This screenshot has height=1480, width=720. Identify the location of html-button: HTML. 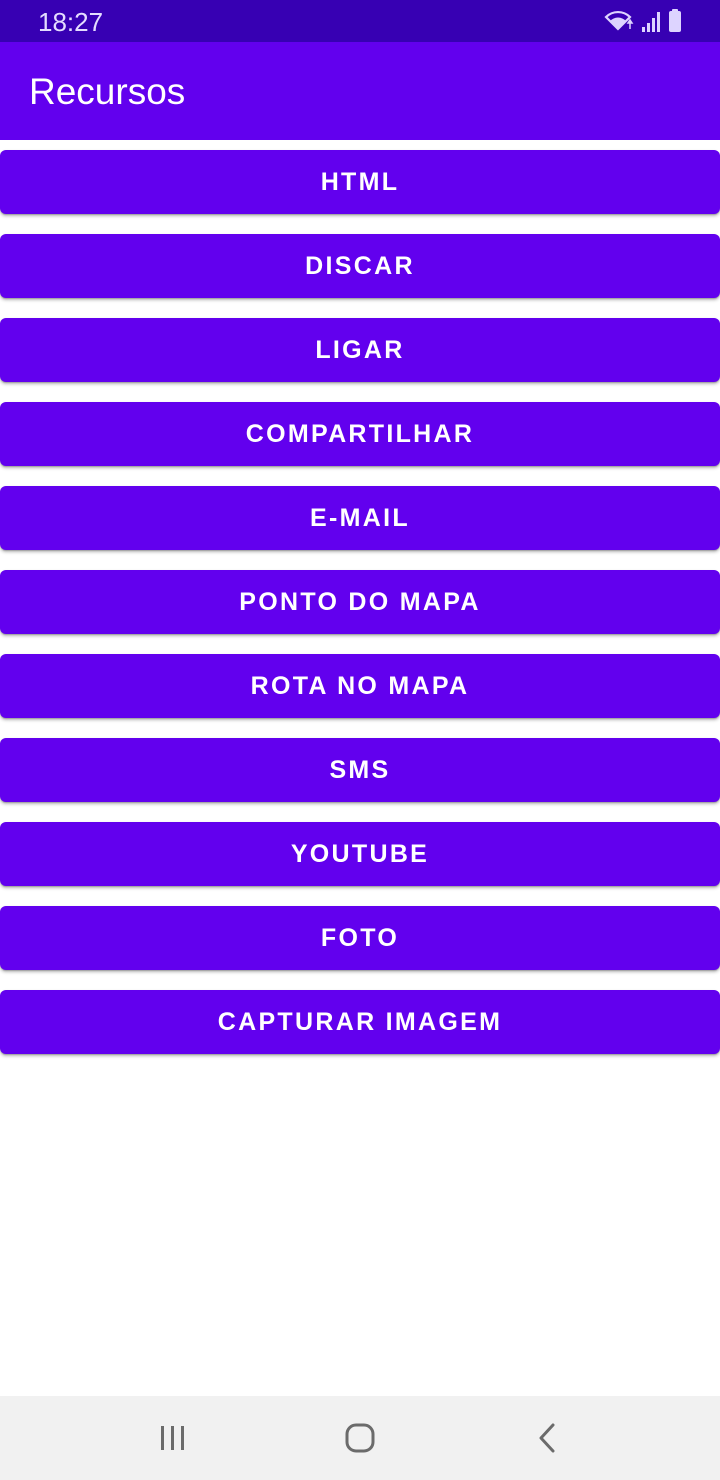
(360, 182).